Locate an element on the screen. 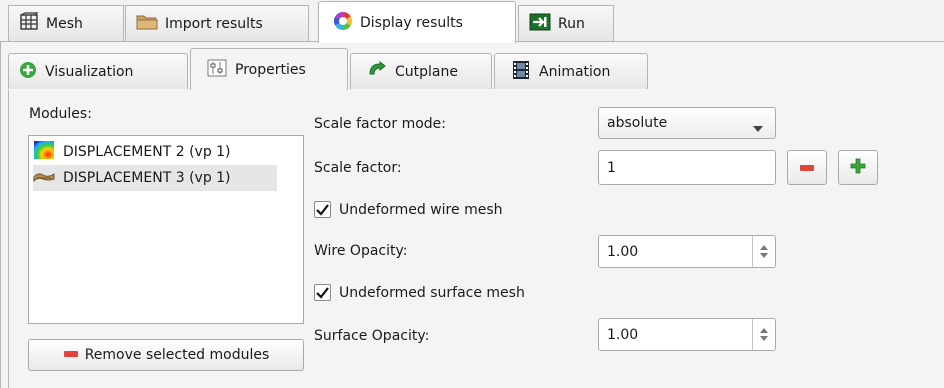  contour-icon is located at coordinates (44, 152).